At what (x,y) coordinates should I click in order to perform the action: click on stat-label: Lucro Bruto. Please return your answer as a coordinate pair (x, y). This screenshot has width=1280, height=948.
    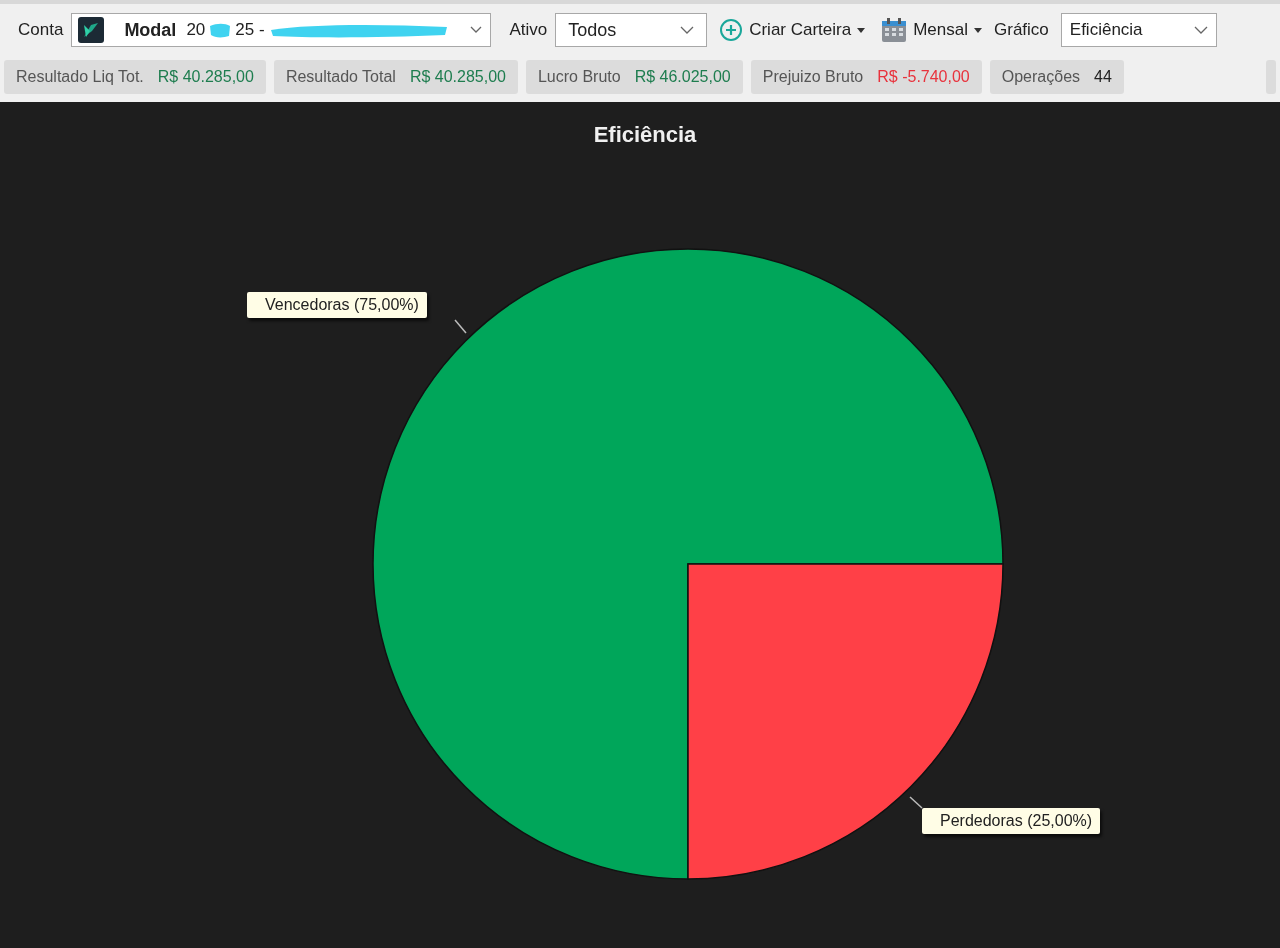
    Looking at the image, I should click on (579, 77).